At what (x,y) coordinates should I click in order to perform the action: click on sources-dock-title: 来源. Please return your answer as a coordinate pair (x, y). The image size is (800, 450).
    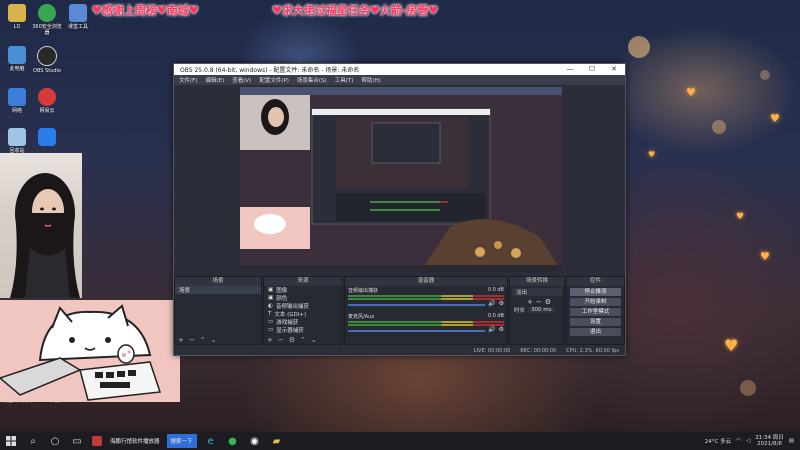
    Looking at the image, I should click on (303, 281).